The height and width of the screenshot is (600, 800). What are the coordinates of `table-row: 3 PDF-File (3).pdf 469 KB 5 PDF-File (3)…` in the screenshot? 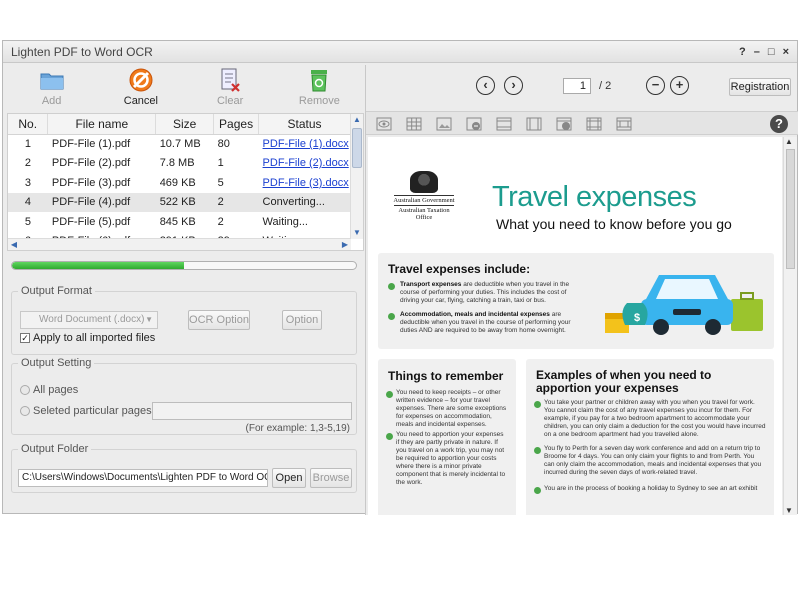 It's located at (179, 183).